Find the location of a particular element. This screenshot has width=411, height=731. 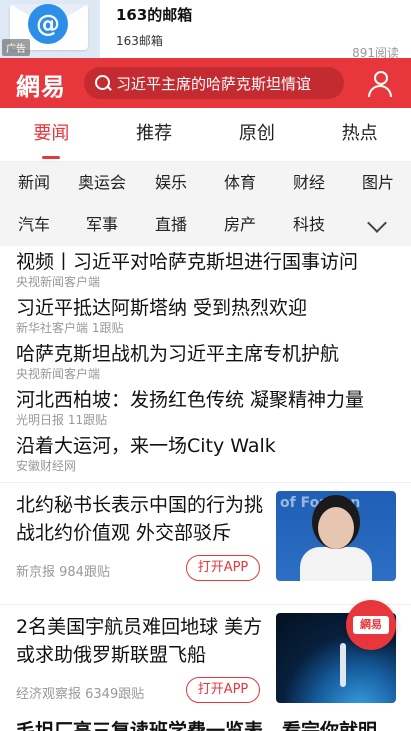

channel-entertainment: 娱乐 is located at coordinates (171, 183).